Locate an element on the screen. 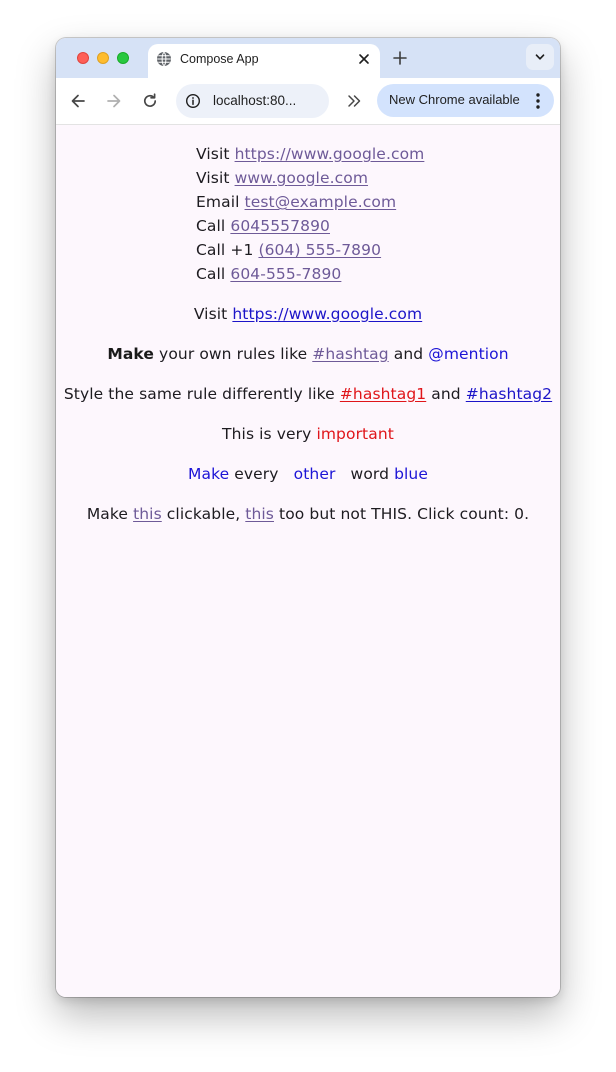 The width and height of the screenshot is (616, 1072). hashtag-link: #hashtag is located at coordinates (350, 354).